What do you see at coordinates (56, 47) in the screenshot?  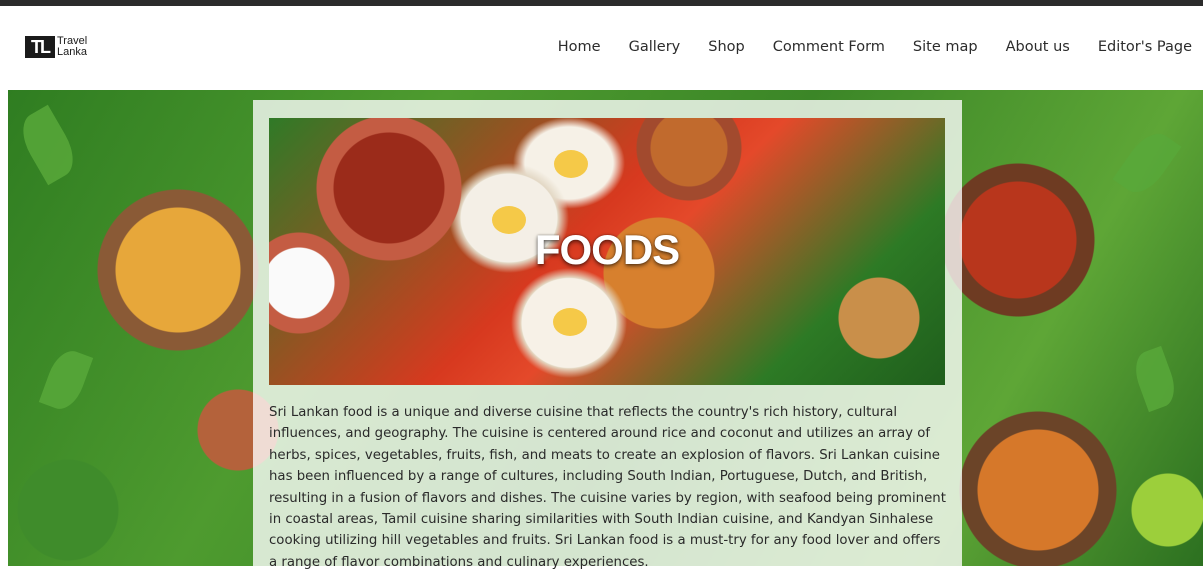 I see `site-logo: TL Travel Lanka` at bounding box center [56, 47].